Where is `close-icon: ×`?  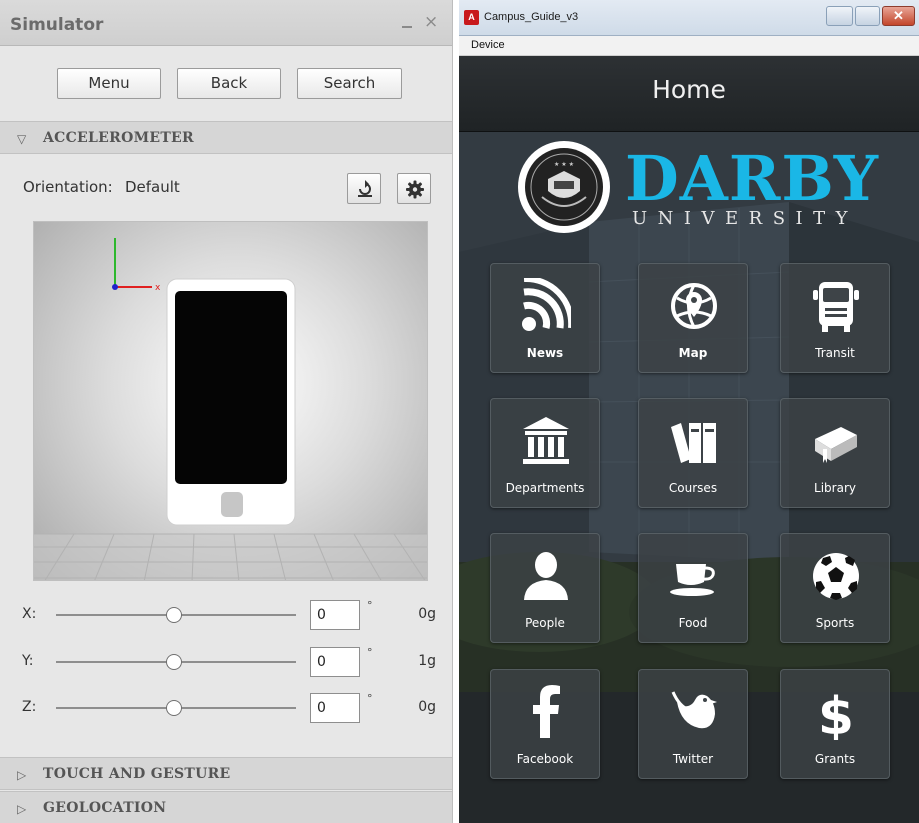
close-icon: × is located at coordinates (431, 22).